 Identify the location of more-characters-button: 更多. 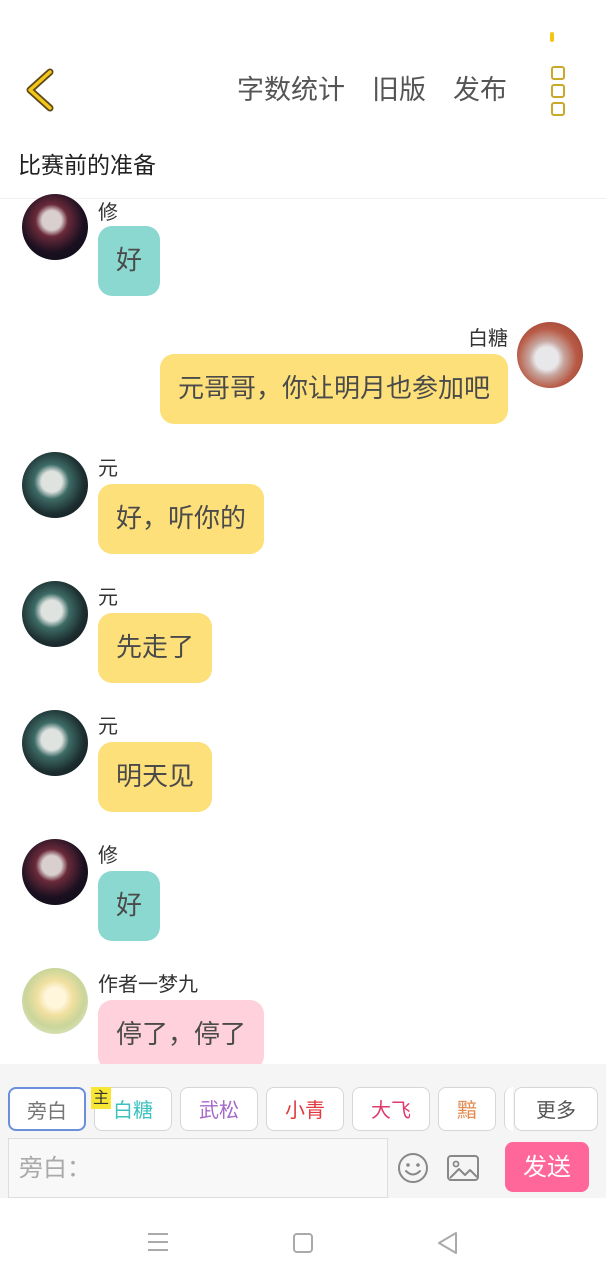
(556, 1109).